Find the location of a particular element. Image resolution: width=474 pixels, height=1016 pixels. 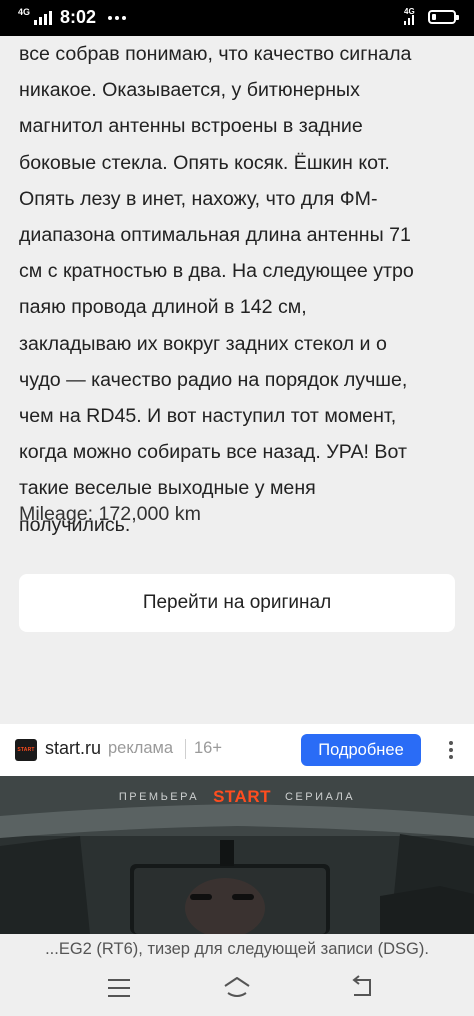

start-brand-logo: START is located at coordinates (242, 796).